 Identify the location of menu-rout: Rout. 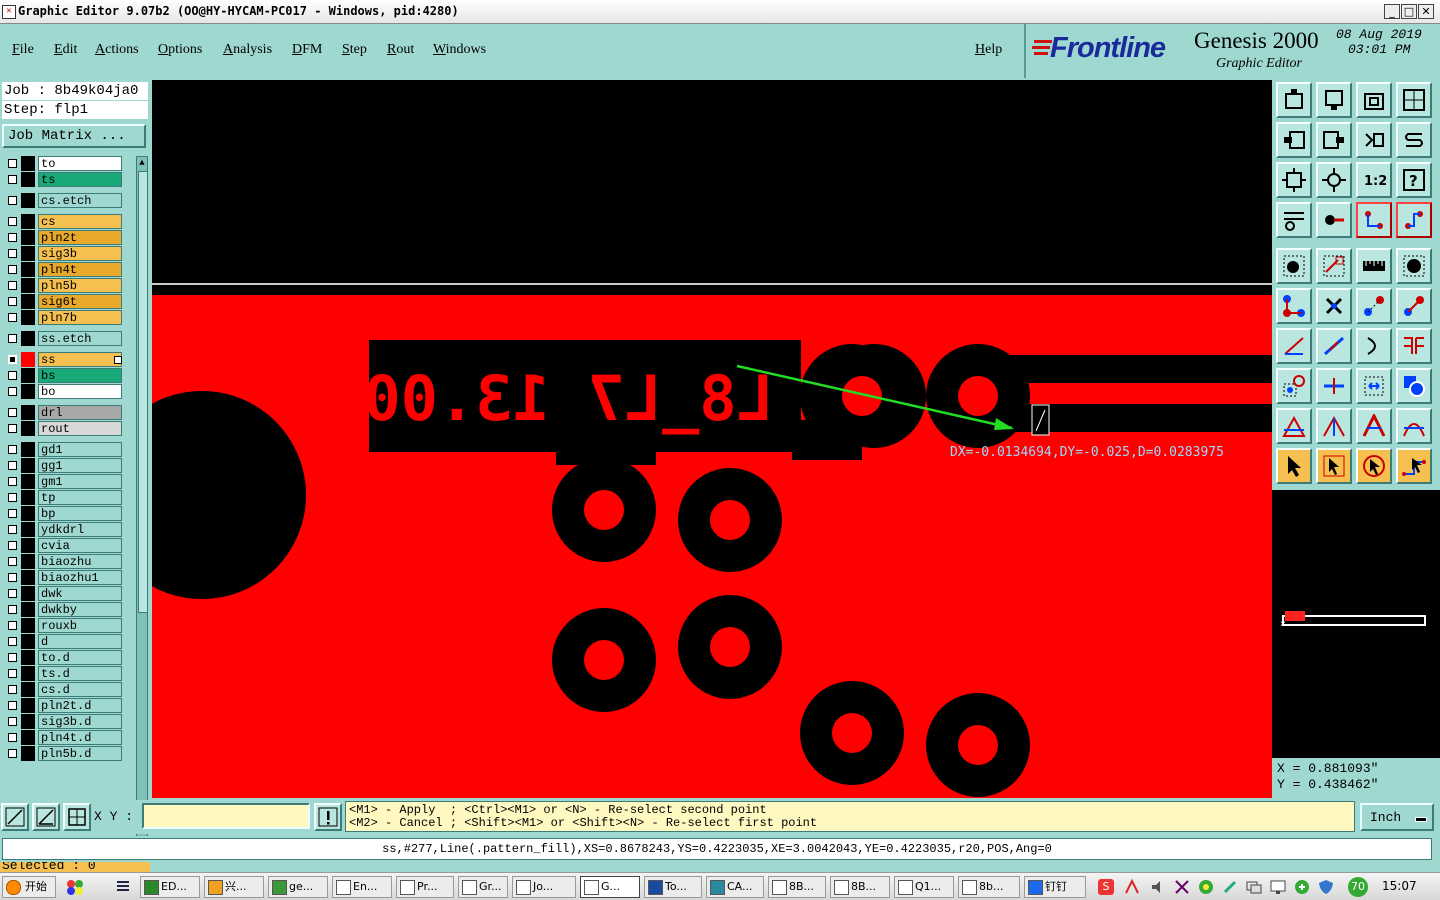
(400, 50).